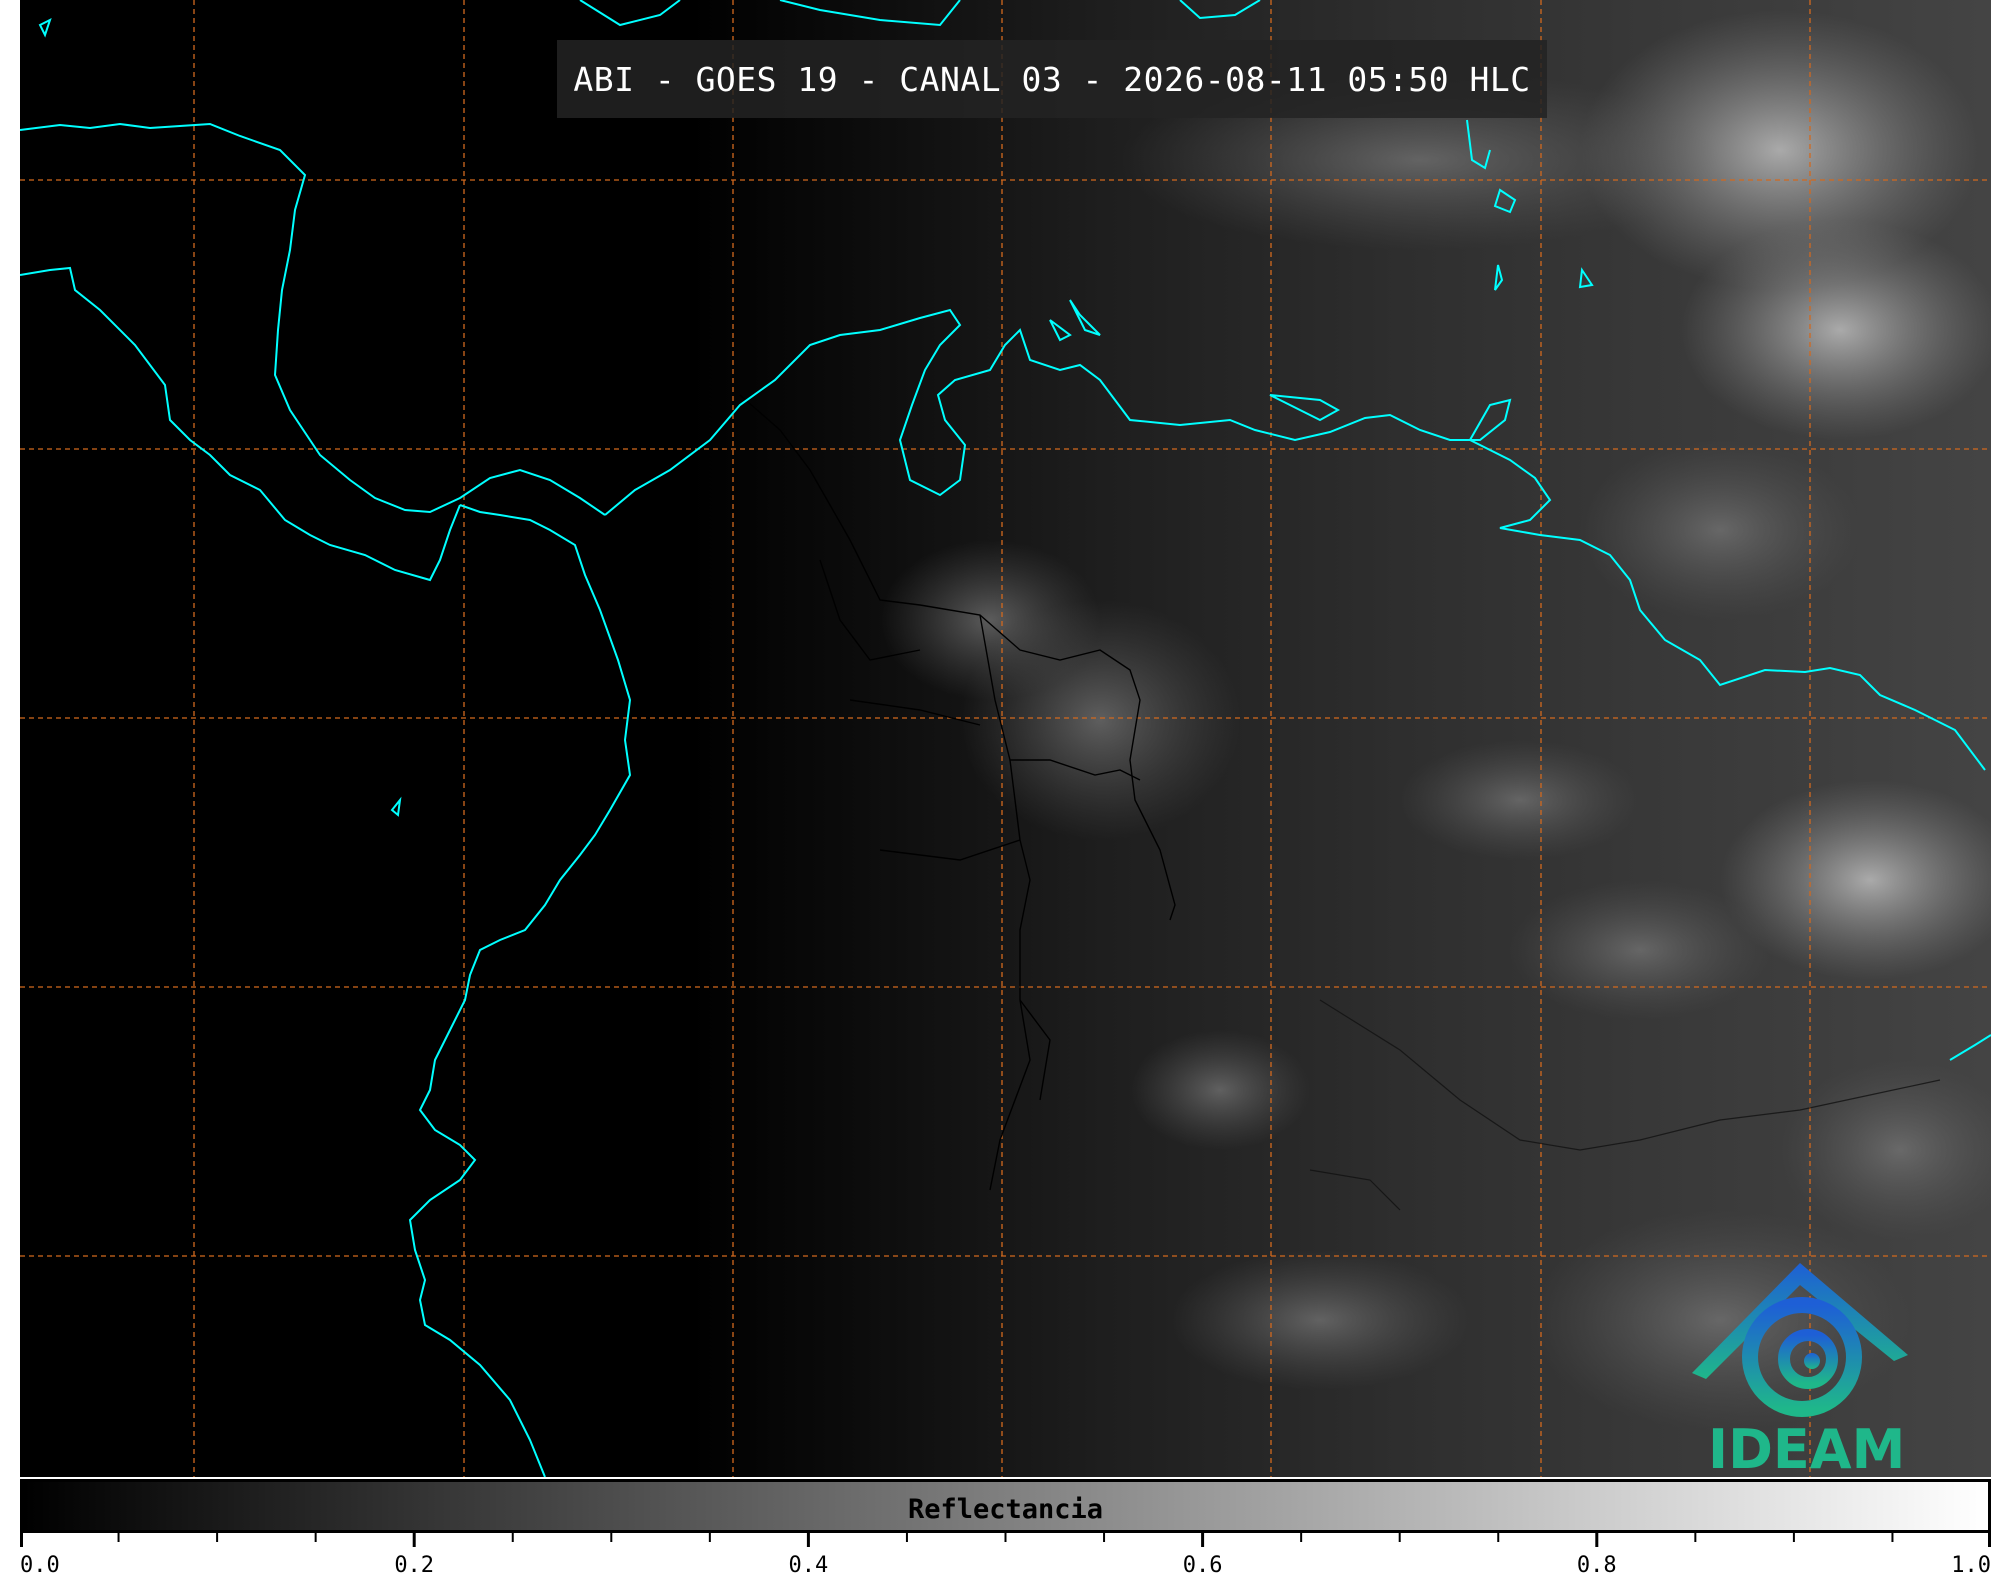 This screenshot has height=1578, width=2011. What do you see at coordinates (1971, 1565) in the screenshot?
I see `colorbar-tick-label: 1.0` at bounding box center [1971, 1565].